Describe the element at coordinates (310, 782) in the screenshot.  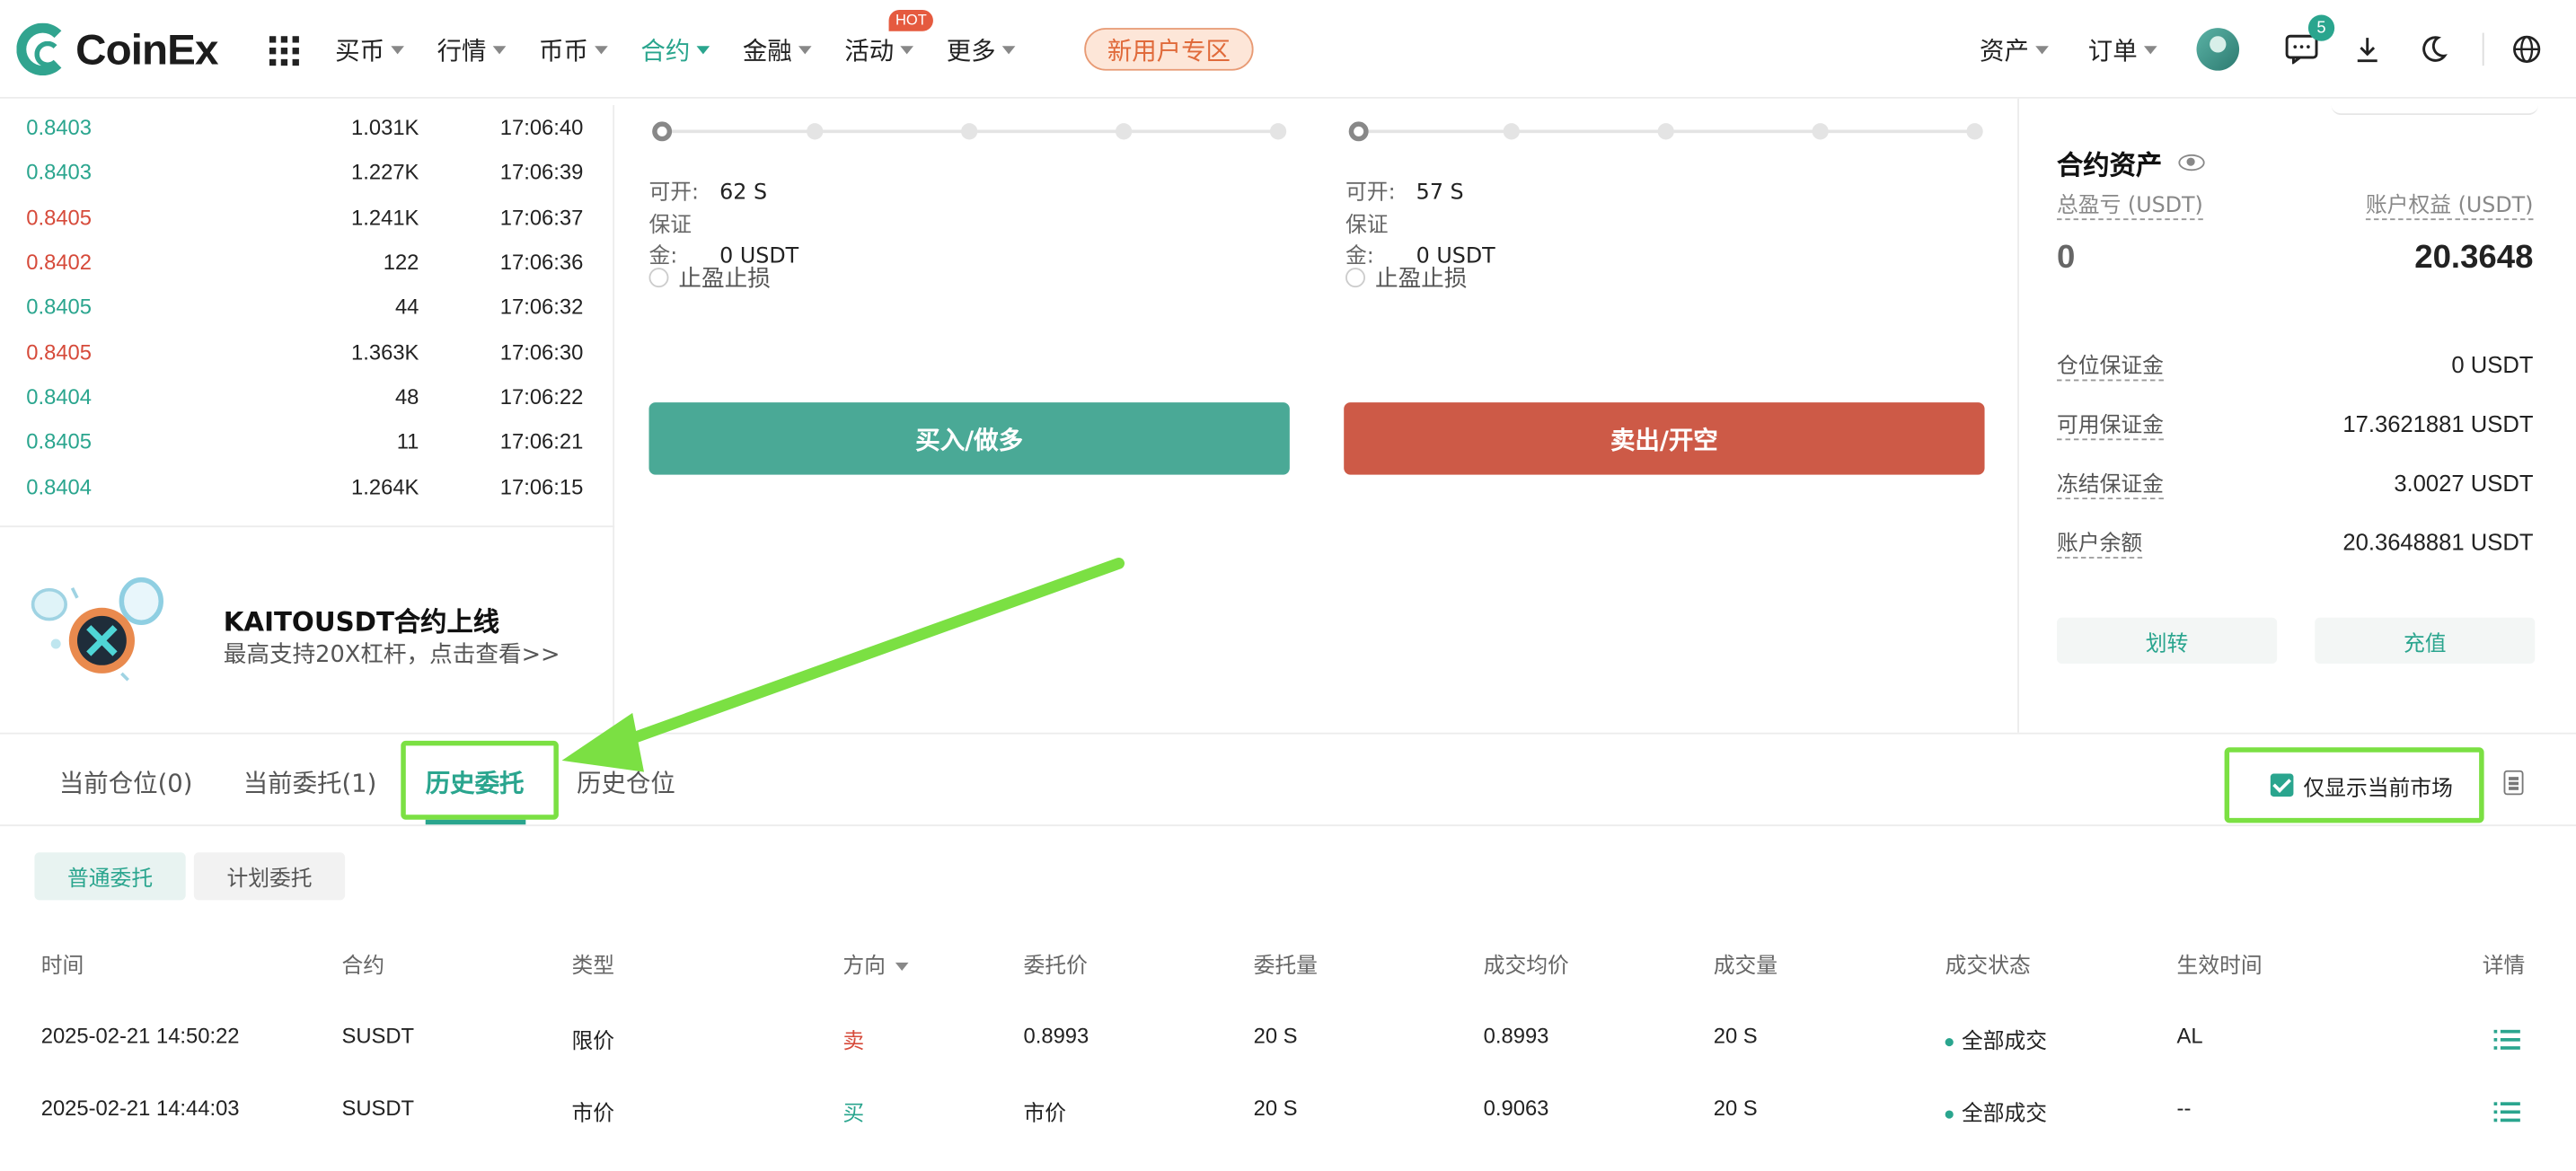
I see `tab-open-orders: 当前委托(1)` at that location.